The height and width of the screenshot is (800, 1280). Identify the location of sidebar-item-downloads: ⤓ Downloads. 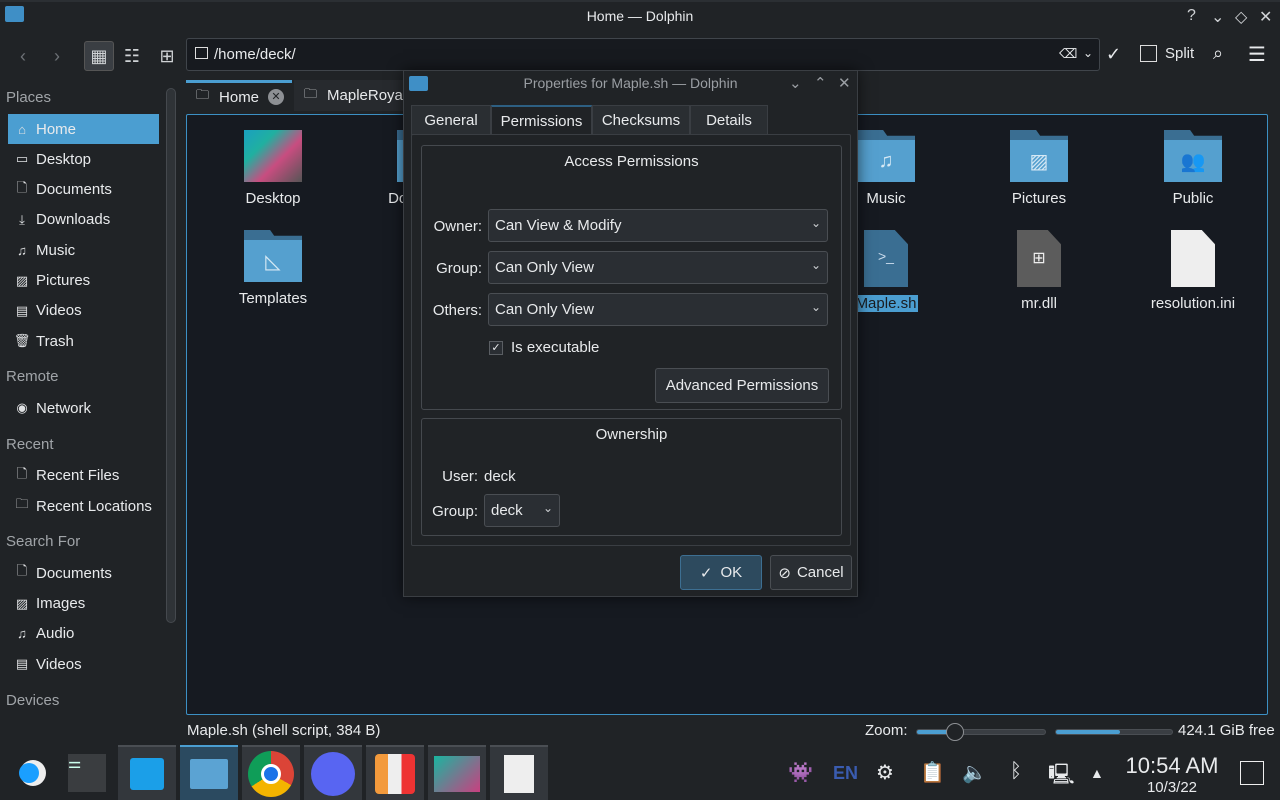
(83, 220).